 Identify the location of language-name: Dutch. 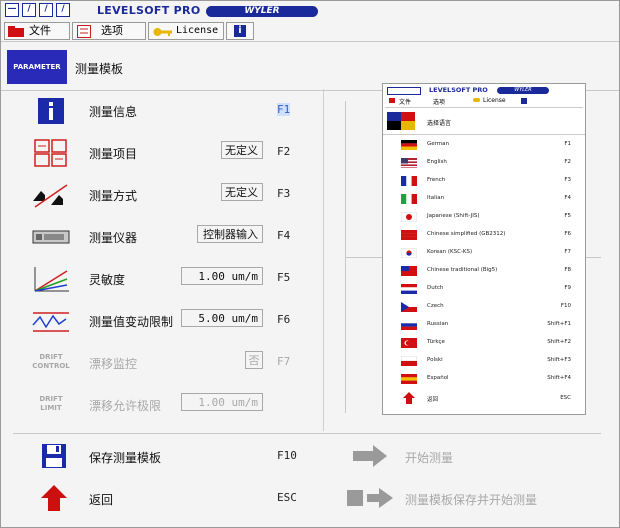
(435, 288).